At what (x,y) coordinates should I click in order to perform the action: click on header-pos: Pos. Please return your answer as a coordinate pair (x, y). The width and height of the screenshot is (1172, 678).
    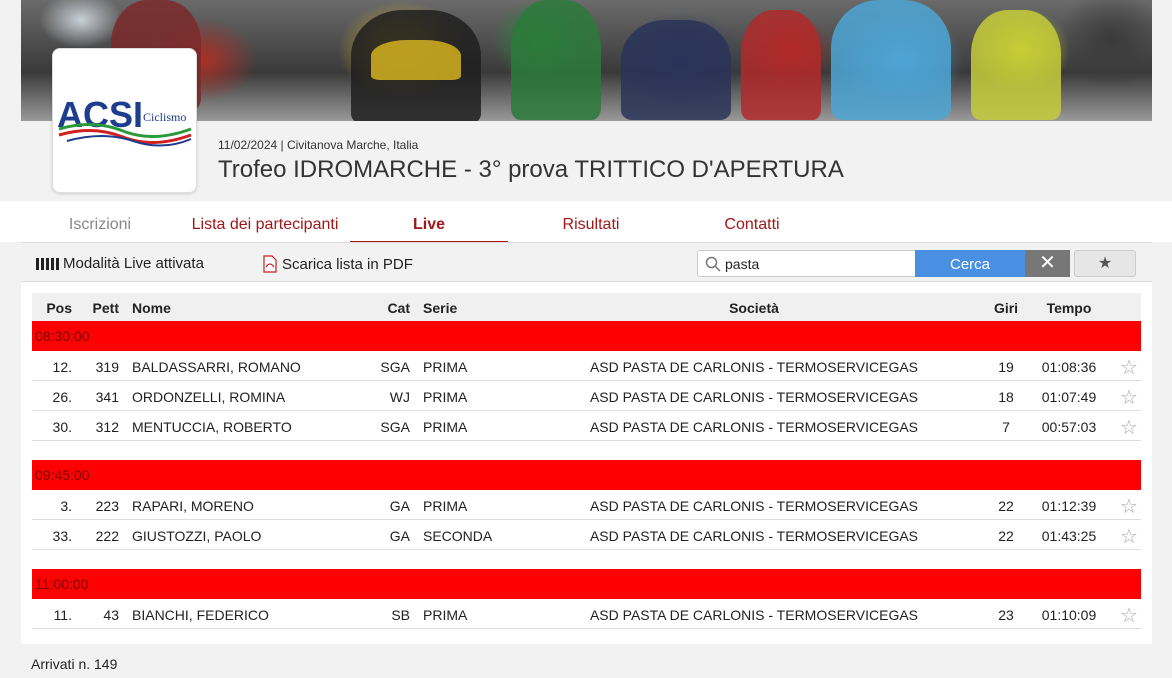
    Looking at the image, I should click on (52, 308).